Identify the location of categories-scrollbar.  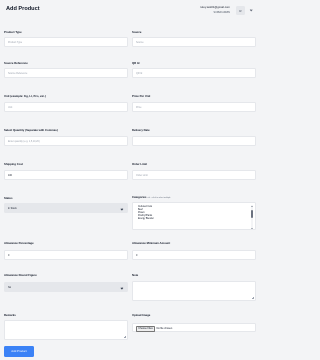
(252, 217).